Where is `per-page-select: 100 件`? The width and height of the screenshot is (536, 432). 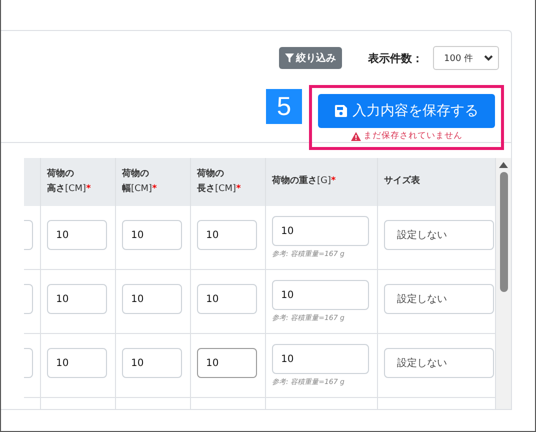
per-page-select: 100 件 is located at coordinates (466, 58).